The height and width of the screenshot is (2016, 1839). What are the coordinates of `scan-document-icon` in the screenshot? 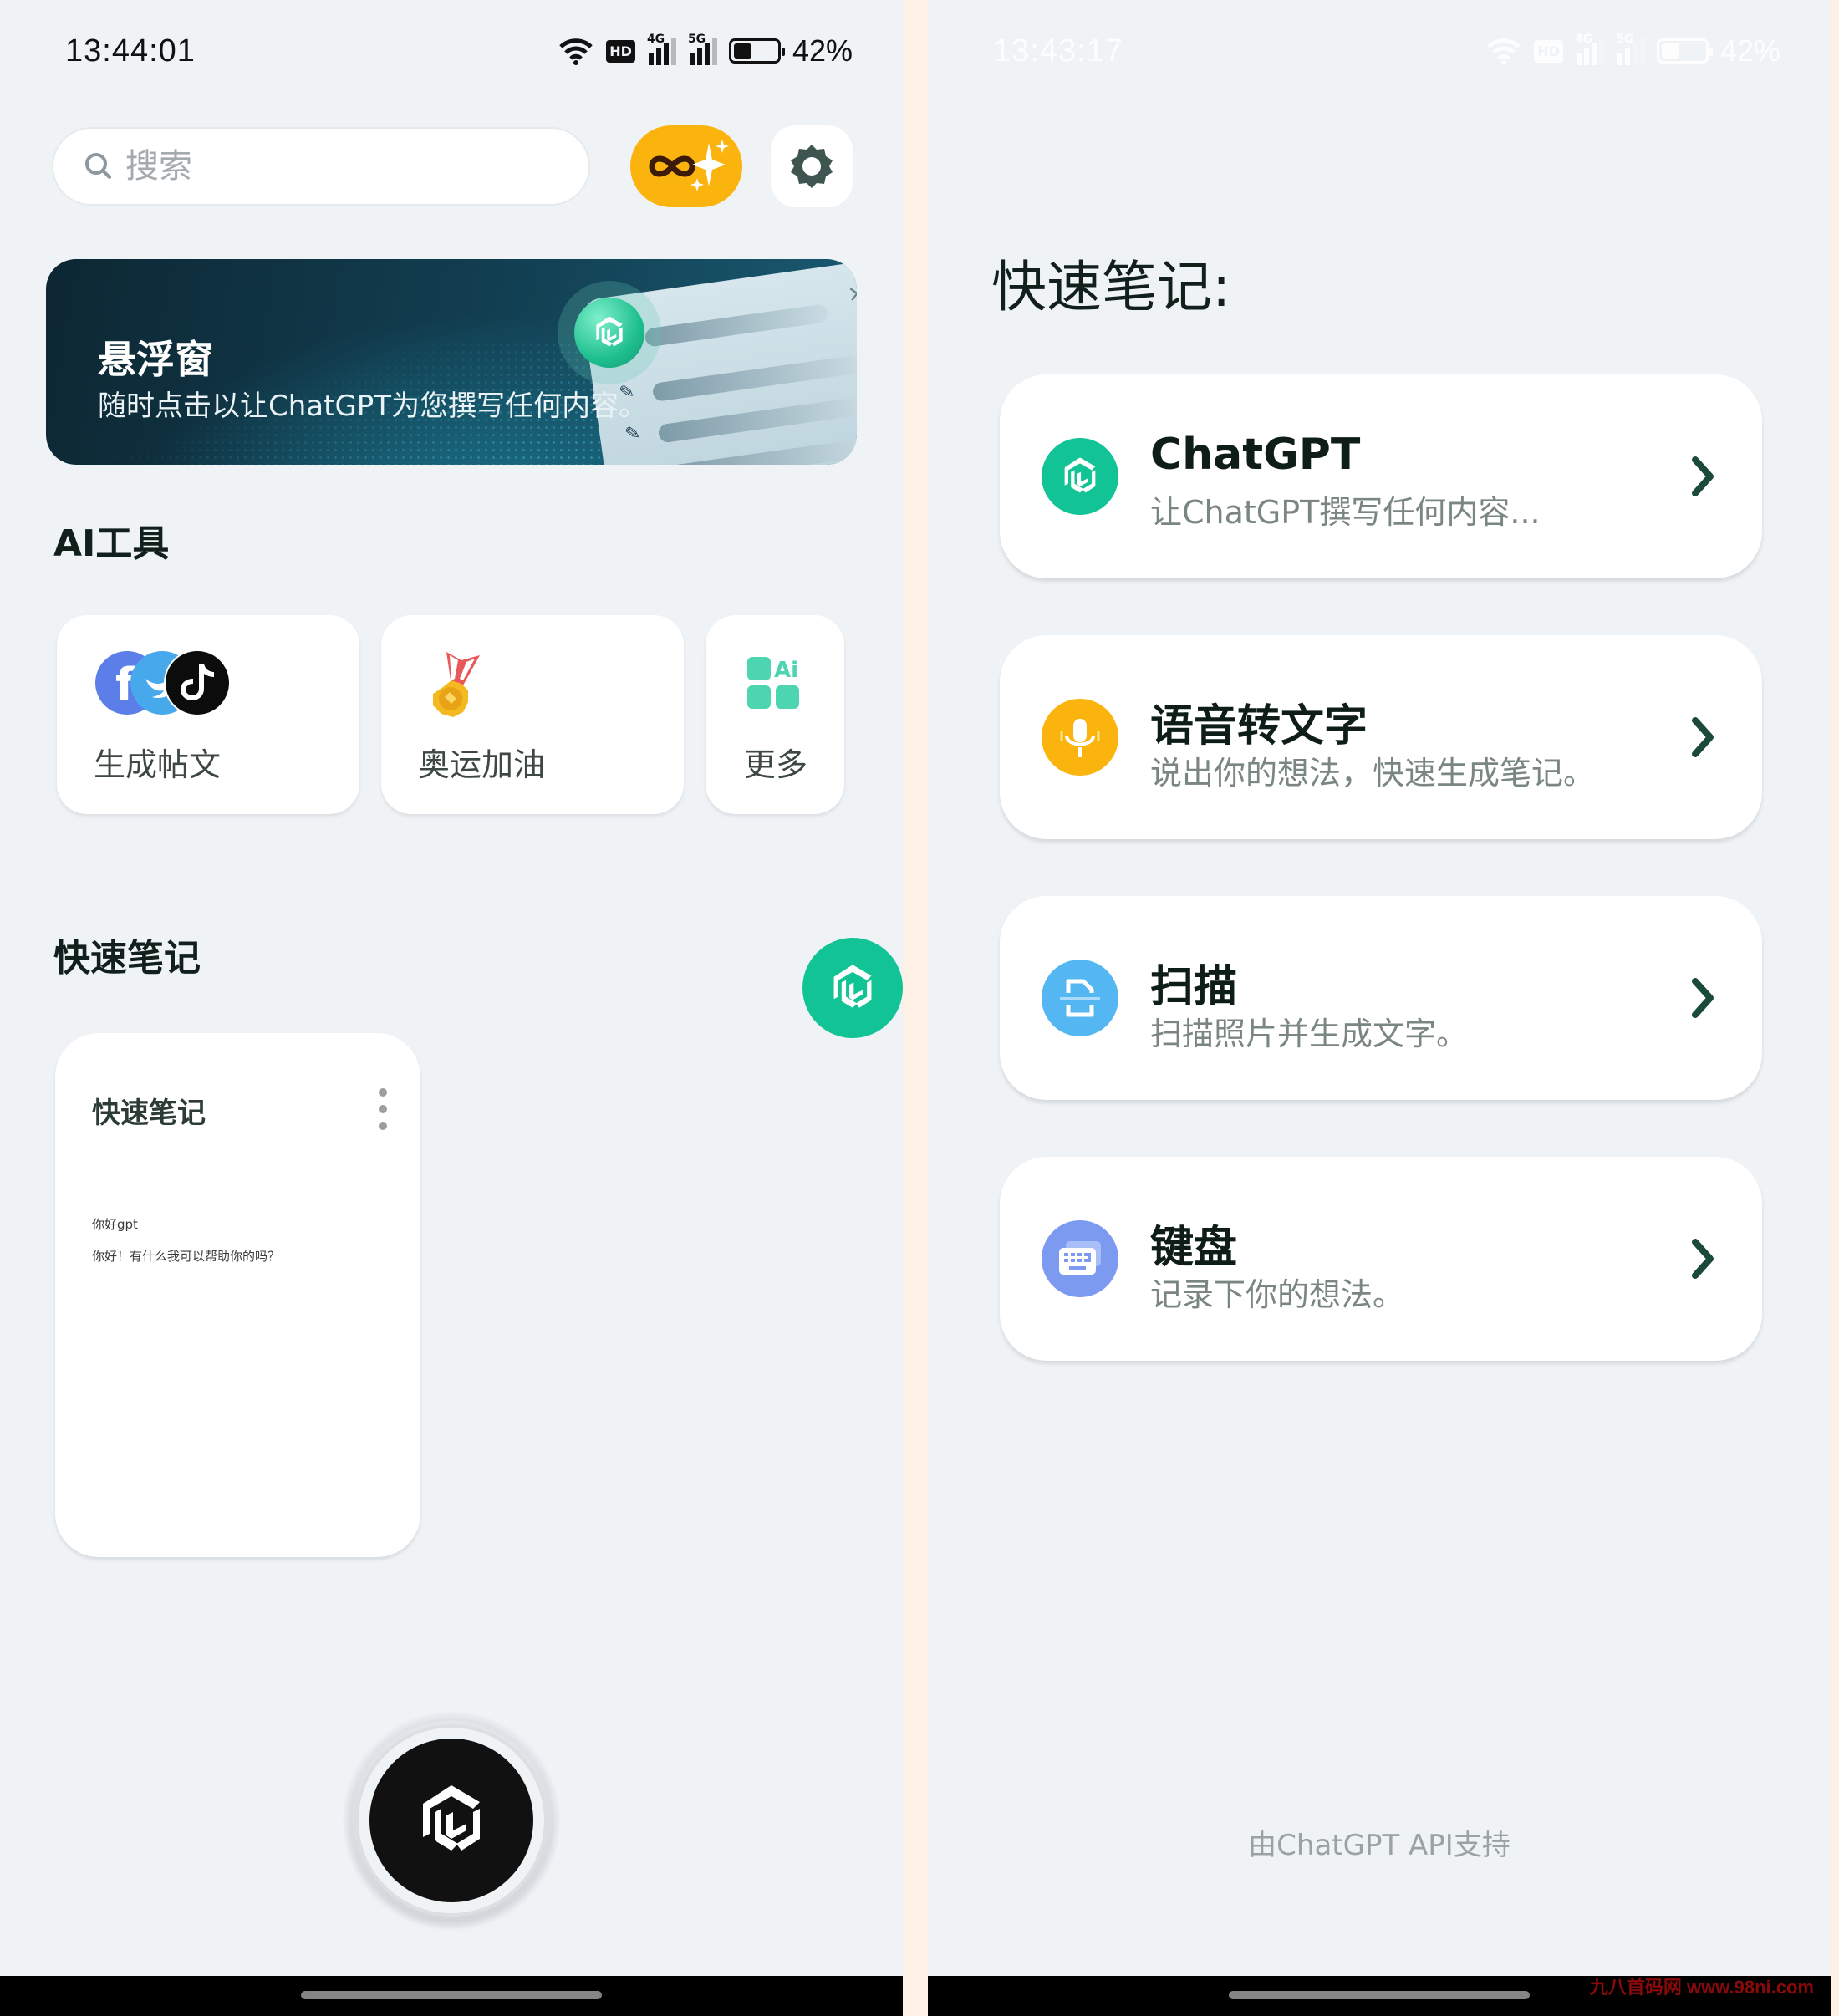 It's located at (1080, 998).